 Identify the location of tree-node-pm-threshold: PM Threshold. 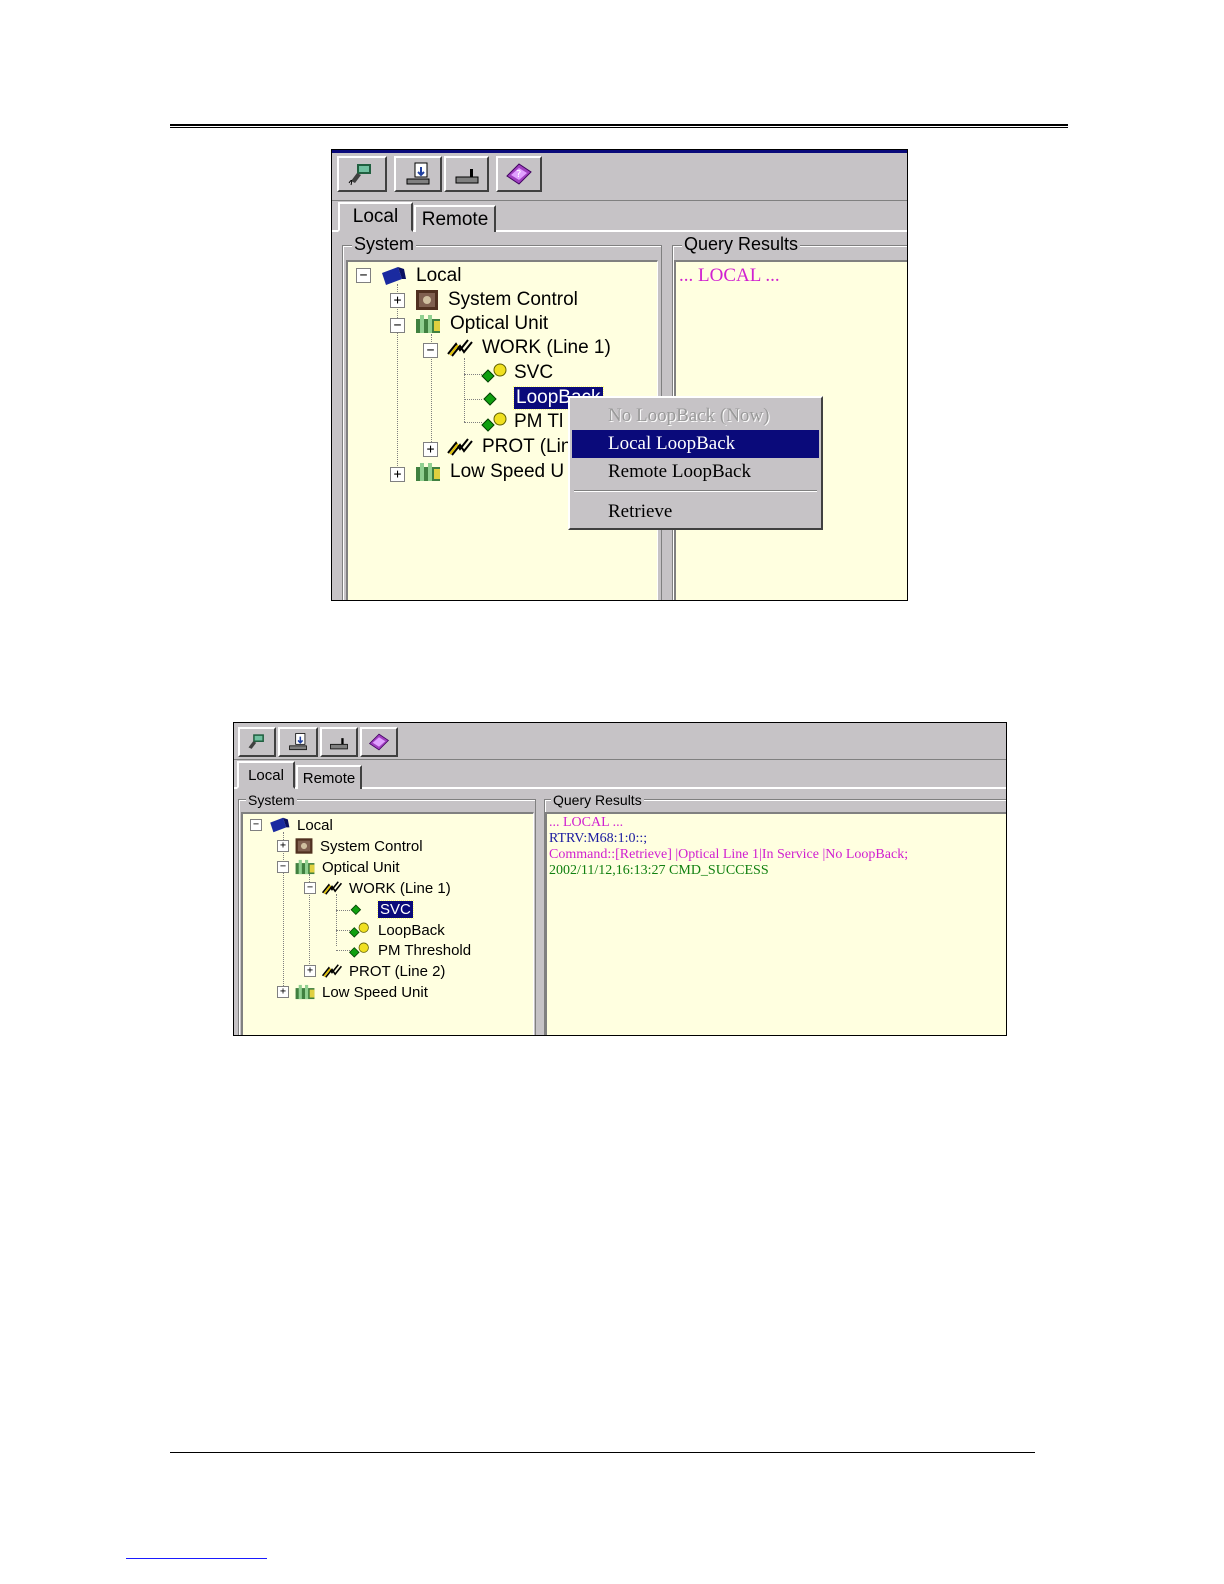
(409, 950).